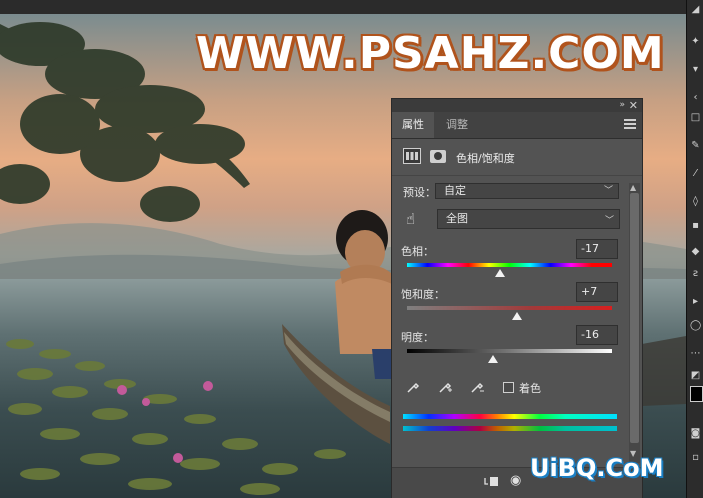 This screenshot has width=703, height=498. Describe the element at coordinates (597, 335) in the screenshot. I see `lightness-value-field: -16` at that location.